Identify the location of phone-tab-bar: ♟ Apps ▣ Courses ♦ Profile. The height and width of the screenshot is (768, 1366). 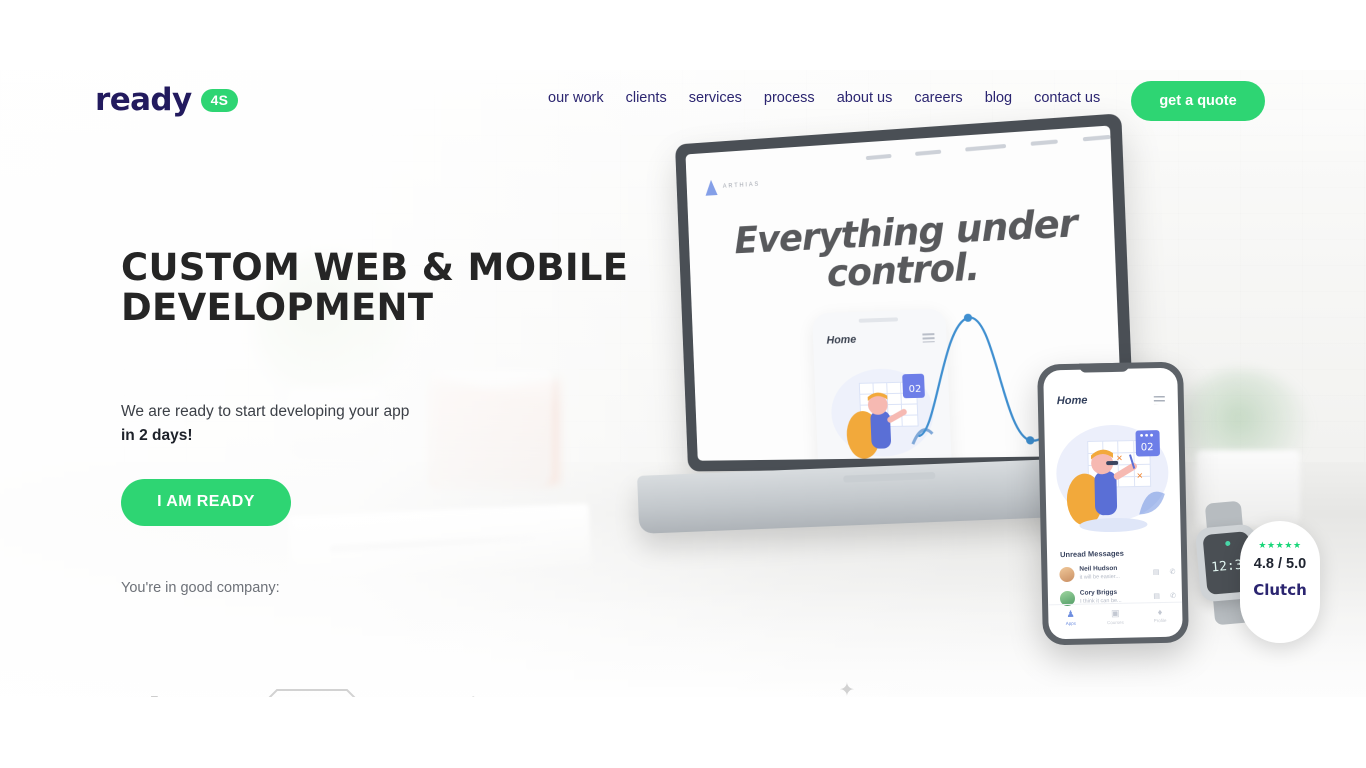
(1115, 617).